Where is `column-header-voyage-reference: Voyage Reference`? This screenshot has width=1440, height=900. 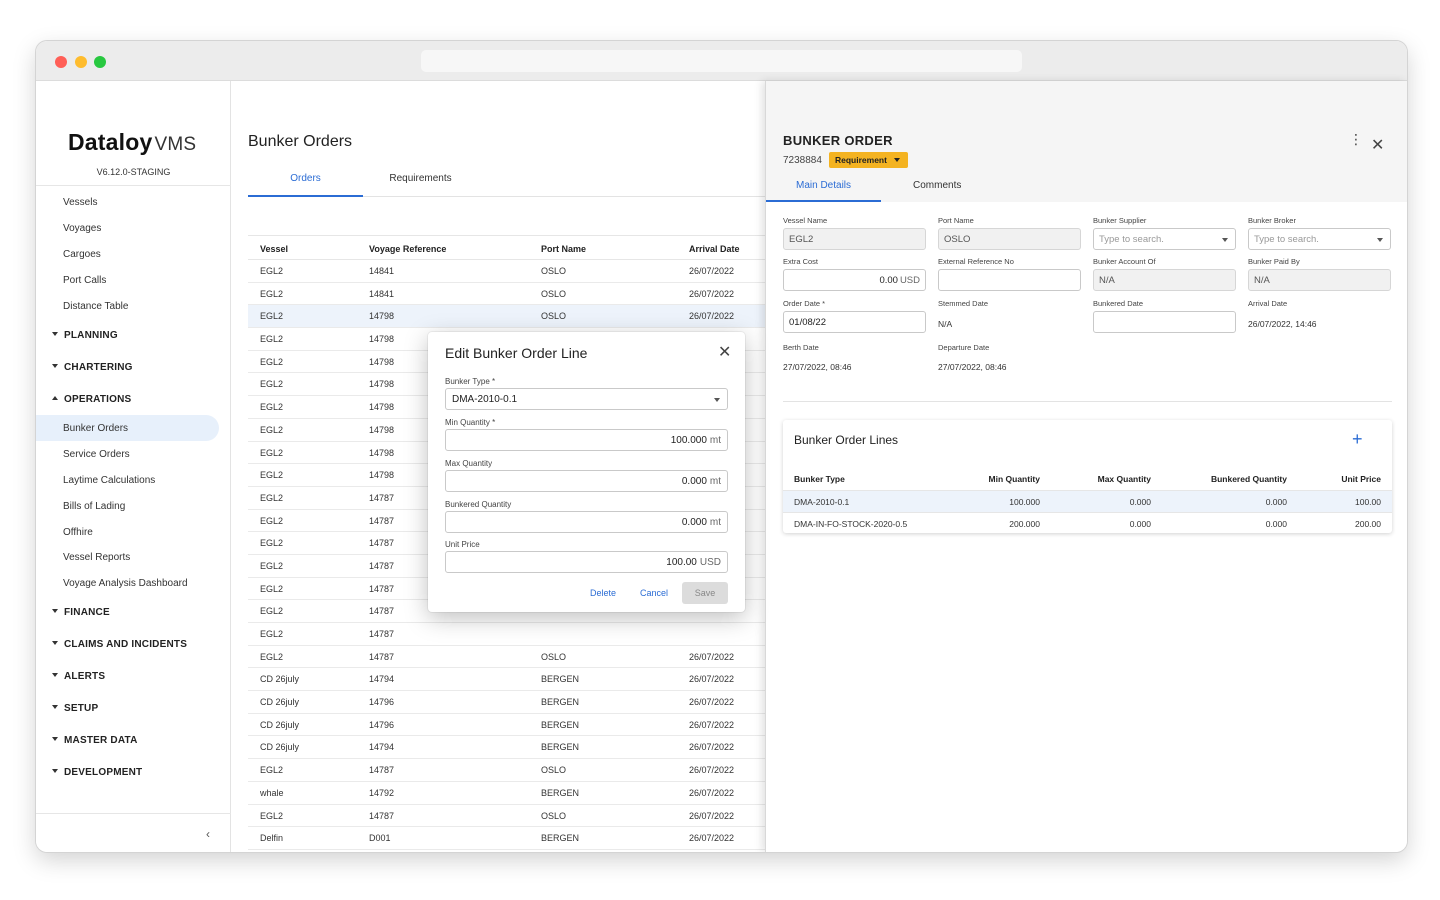 column-header-voyage-reference: Voyage Reference is located at coordinates (407, 249).